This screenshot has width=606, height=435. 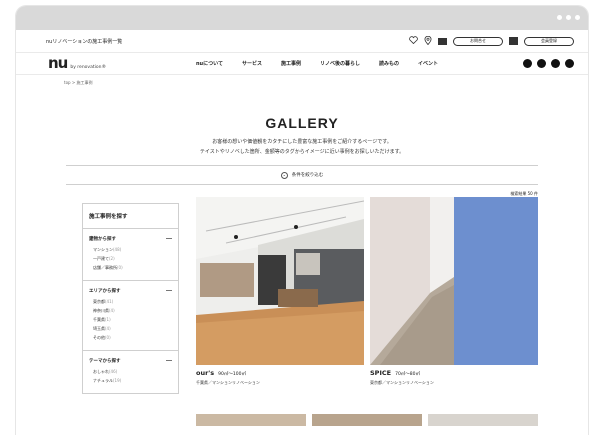 What do you see at coordinates (130, 255) in the screenshot?
I see `filter-group-building: 建物から探す マンション(48) 一戸建て(2) 店舗／事務所(0)` at bounding box center [130, 255].